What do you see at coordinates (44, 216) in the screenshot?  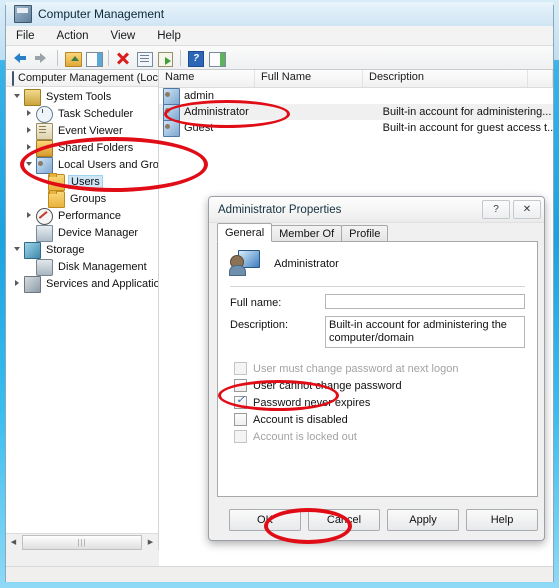 I see `performance-icon` at bounding box center [44, 216].